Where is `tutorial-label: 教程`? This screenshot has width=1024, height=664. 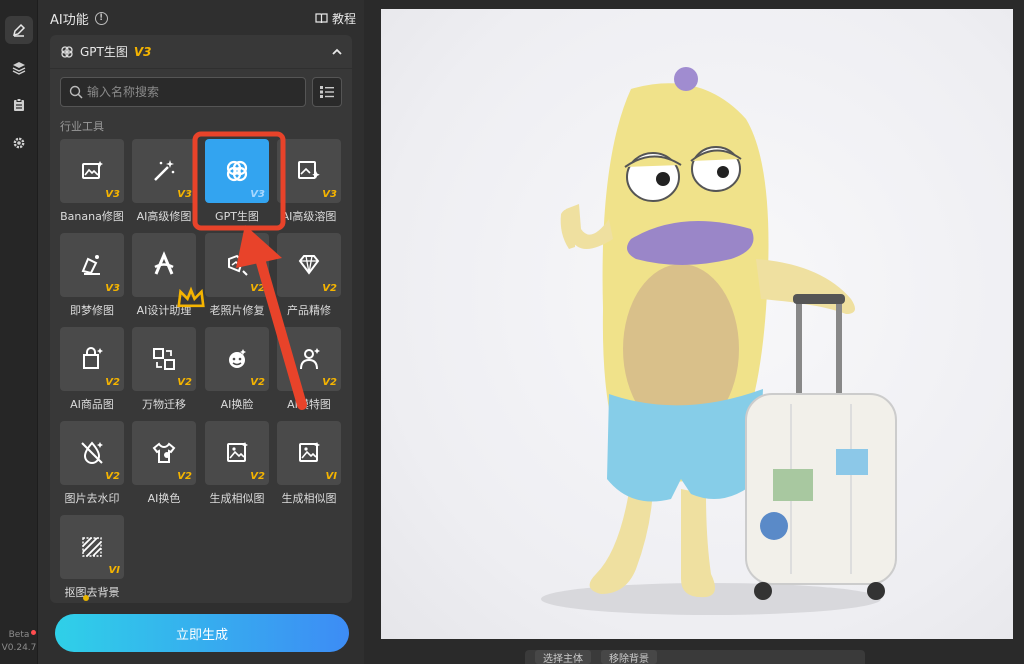
tutorial-label: 教程 is located at coordinates (343, 18).